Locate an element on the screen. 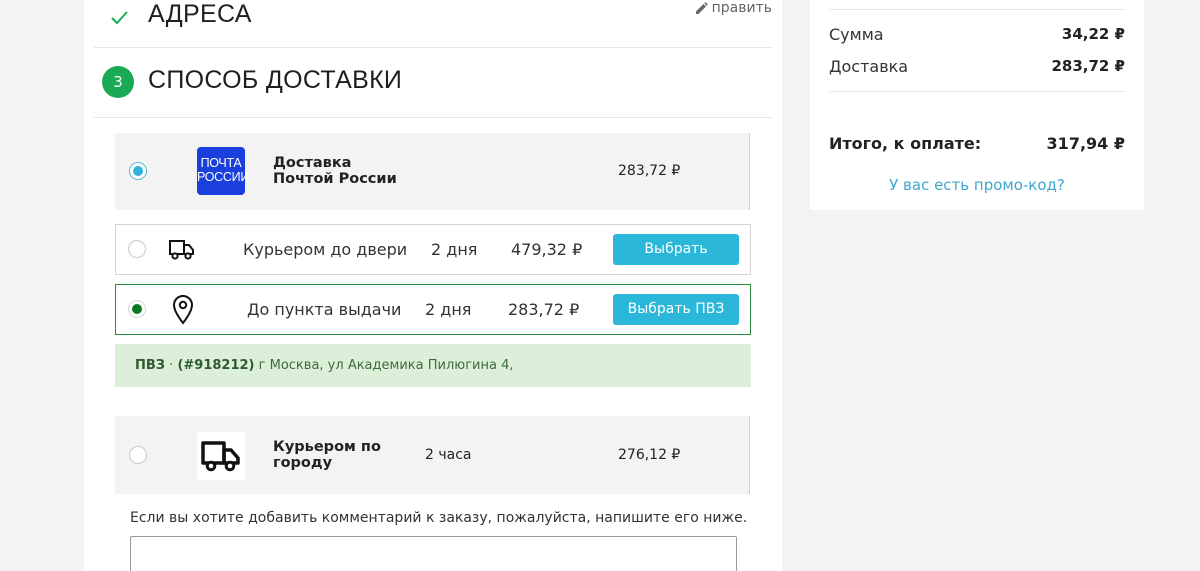 Image resolution: width=1200 pixels, height=571 pixels. addresses-title: АДРЕСА is located at coordinates (200, 14).